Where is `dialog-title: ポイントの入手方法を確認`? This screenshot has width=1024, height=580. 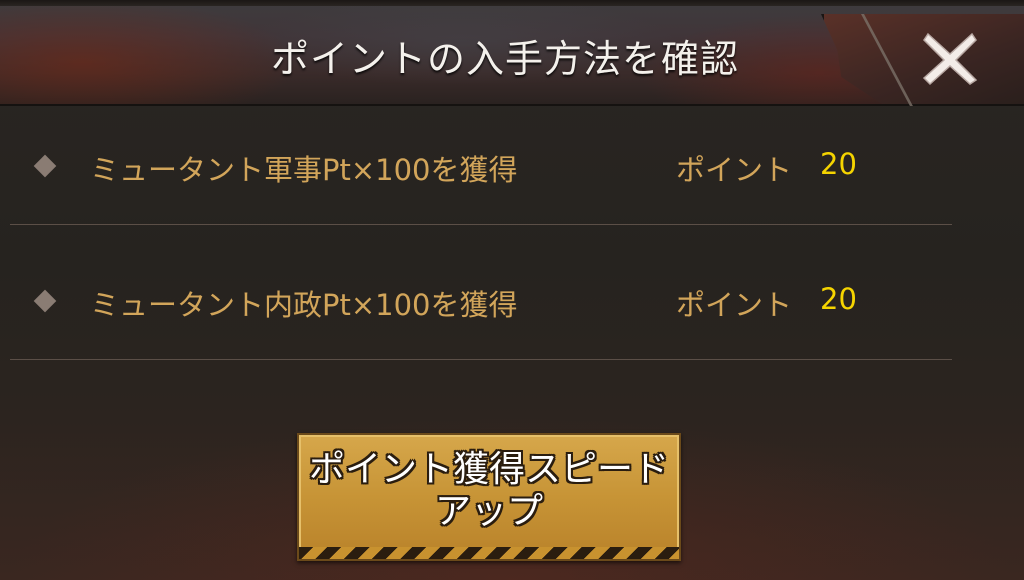
dialog-title: ポイントの入手方法を確認 is located at coordinates (504, 59).